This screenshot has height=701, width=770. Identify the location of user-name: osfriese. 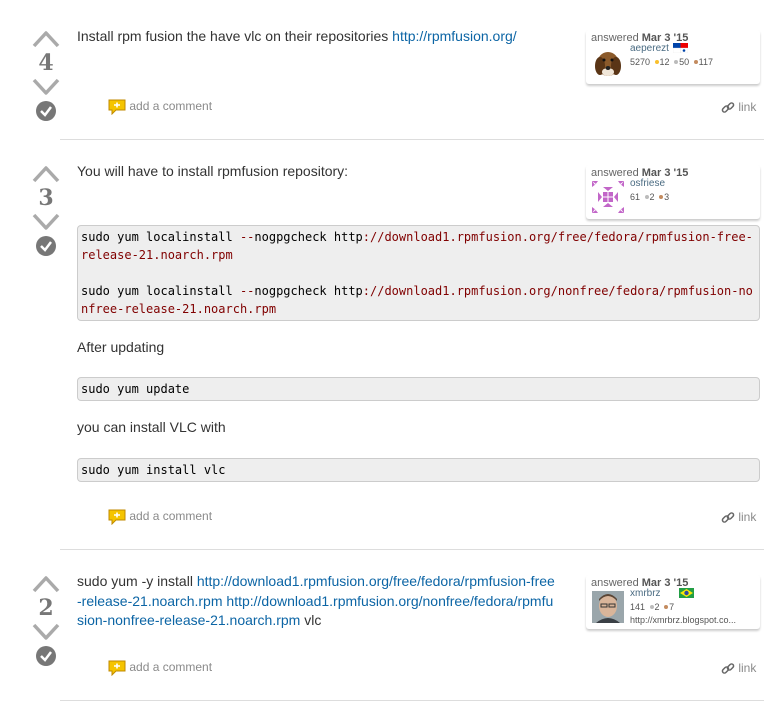
(647, 183).